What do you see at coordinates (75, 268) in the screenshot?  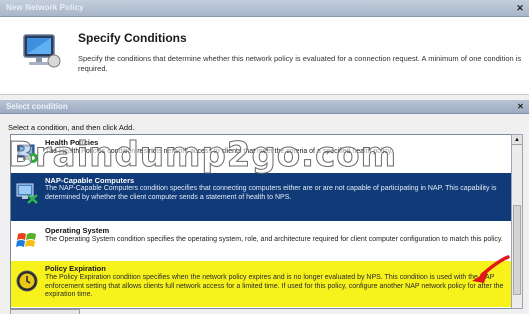 I see `list-item-name: Policy Expiration` at bounding box center [75, 268].